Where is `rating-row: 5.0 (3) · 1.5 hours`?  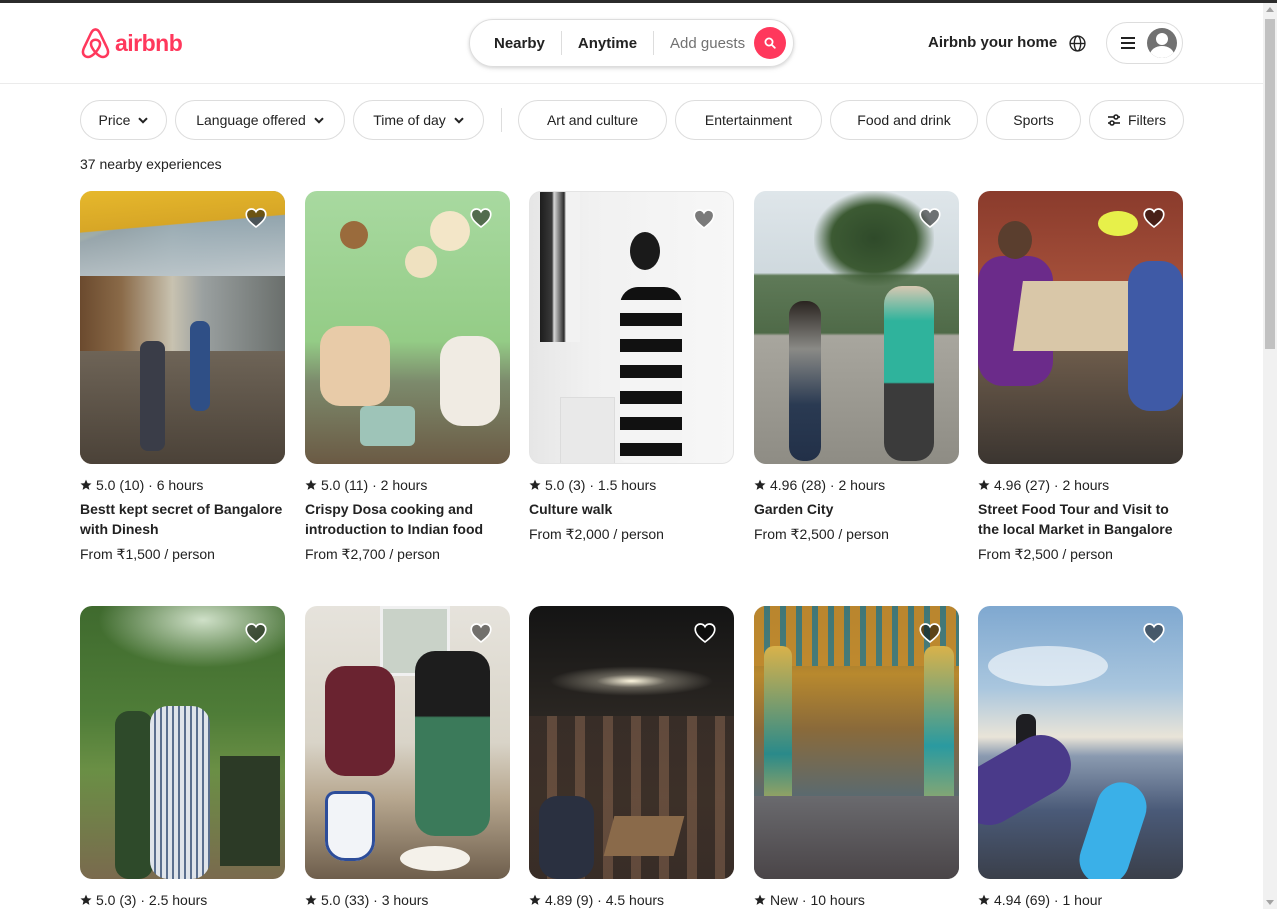
rating-row: 5.0 (3) · 1.5 hours is located at coordinates (631, 485).